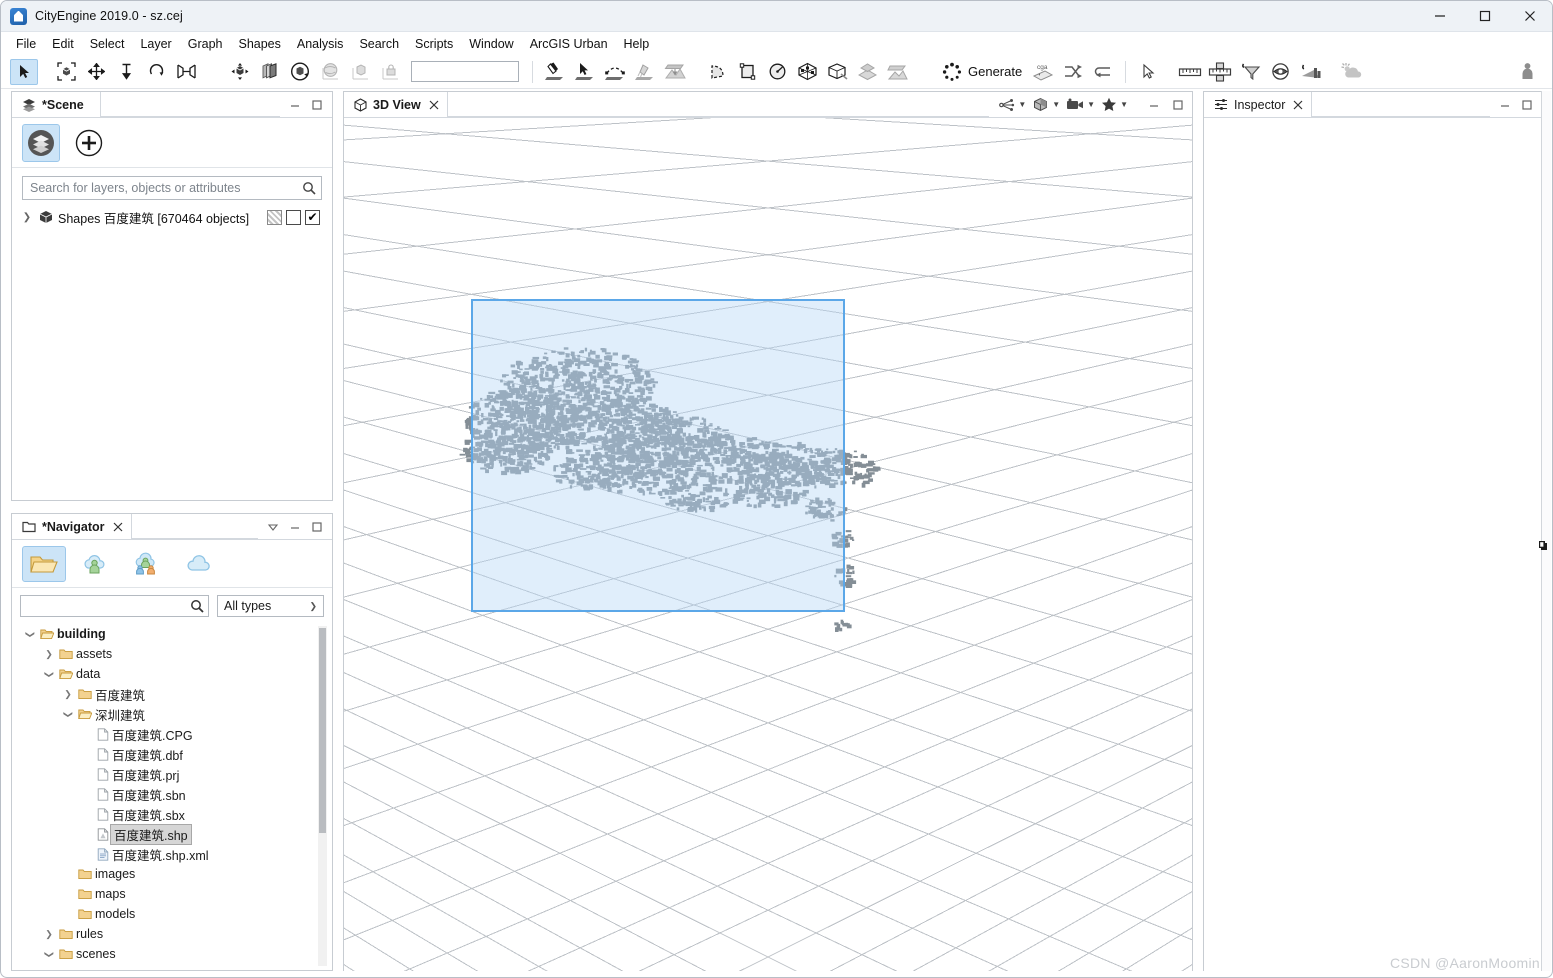  Describe the element at coordinates (172, 834) in the screenshot. I see `navigator-tree-row: 百度建筑.shp` at that location.